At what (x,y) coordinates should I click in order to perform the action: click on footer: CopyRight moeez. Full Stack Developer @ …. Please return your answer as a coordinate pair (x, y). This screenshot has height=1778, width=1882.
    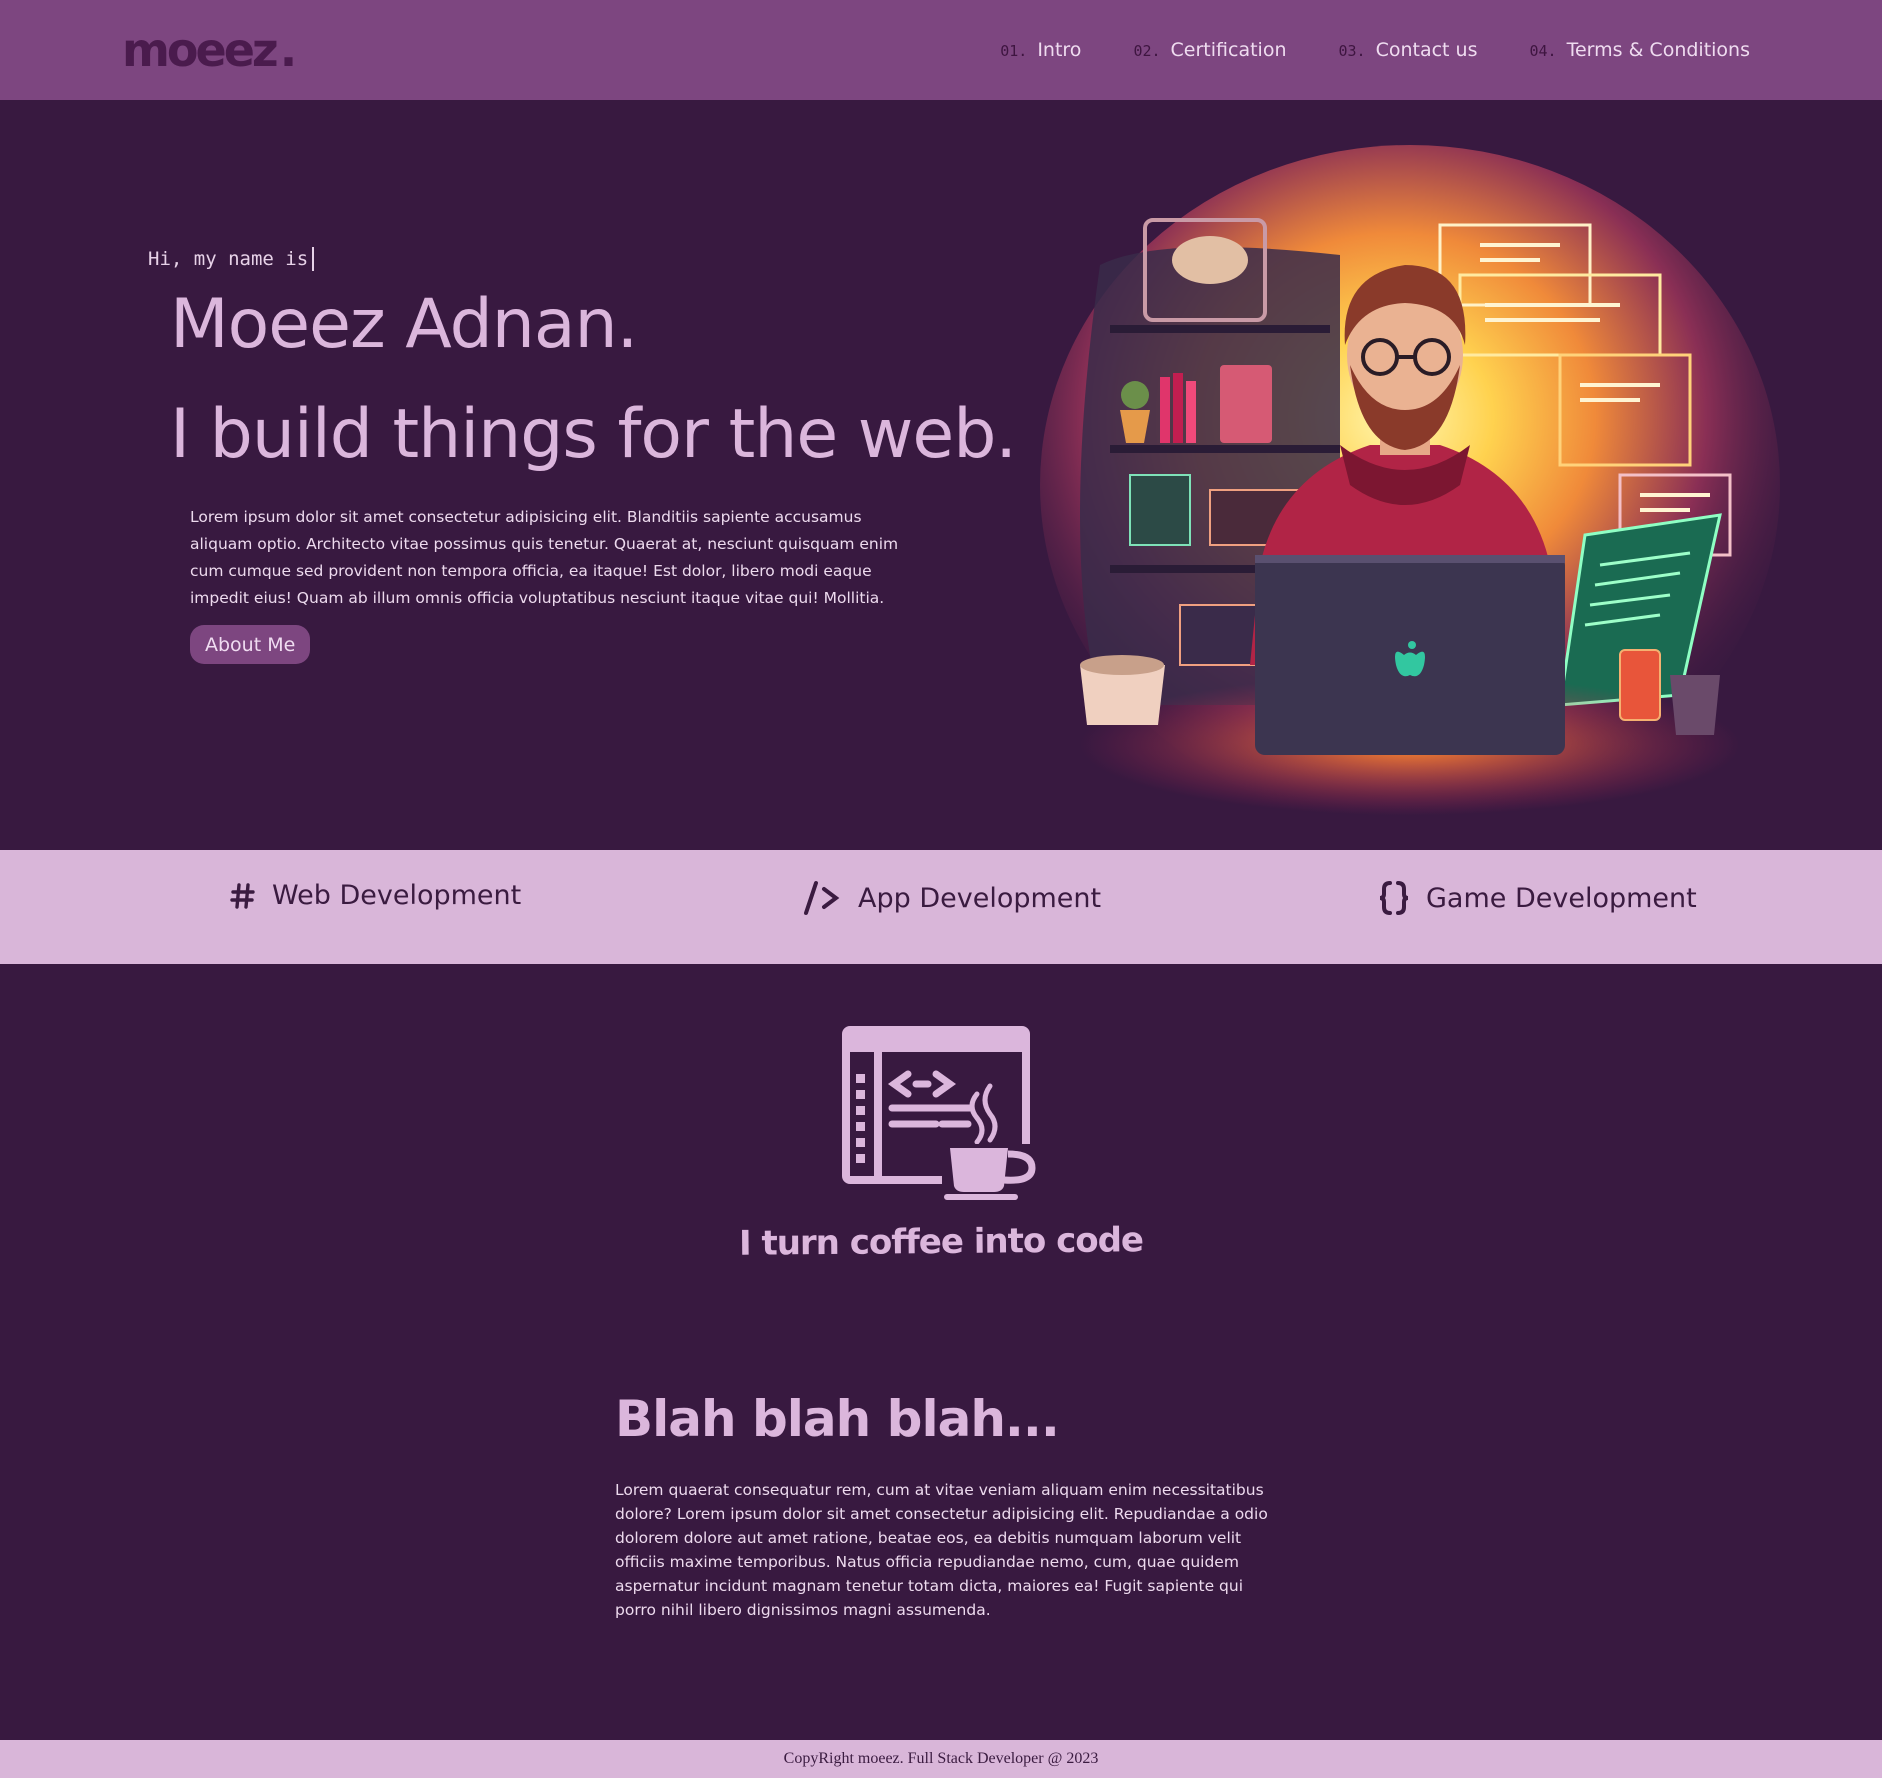
    Looking at the image, I should click on (941, 1759).